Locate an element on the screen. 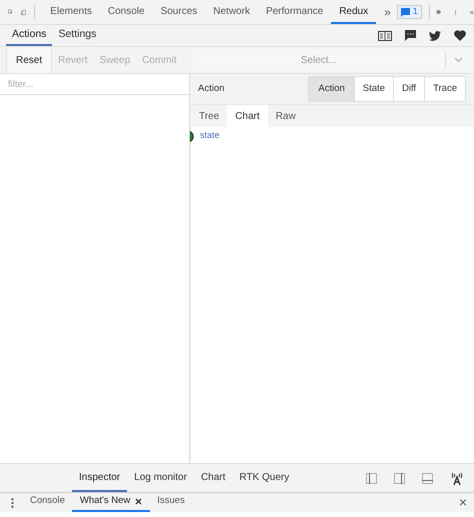 Image resolution: width=474 pixels, height=517 pixels. toolbar-button: Reset is located at coordinates (29, 60).